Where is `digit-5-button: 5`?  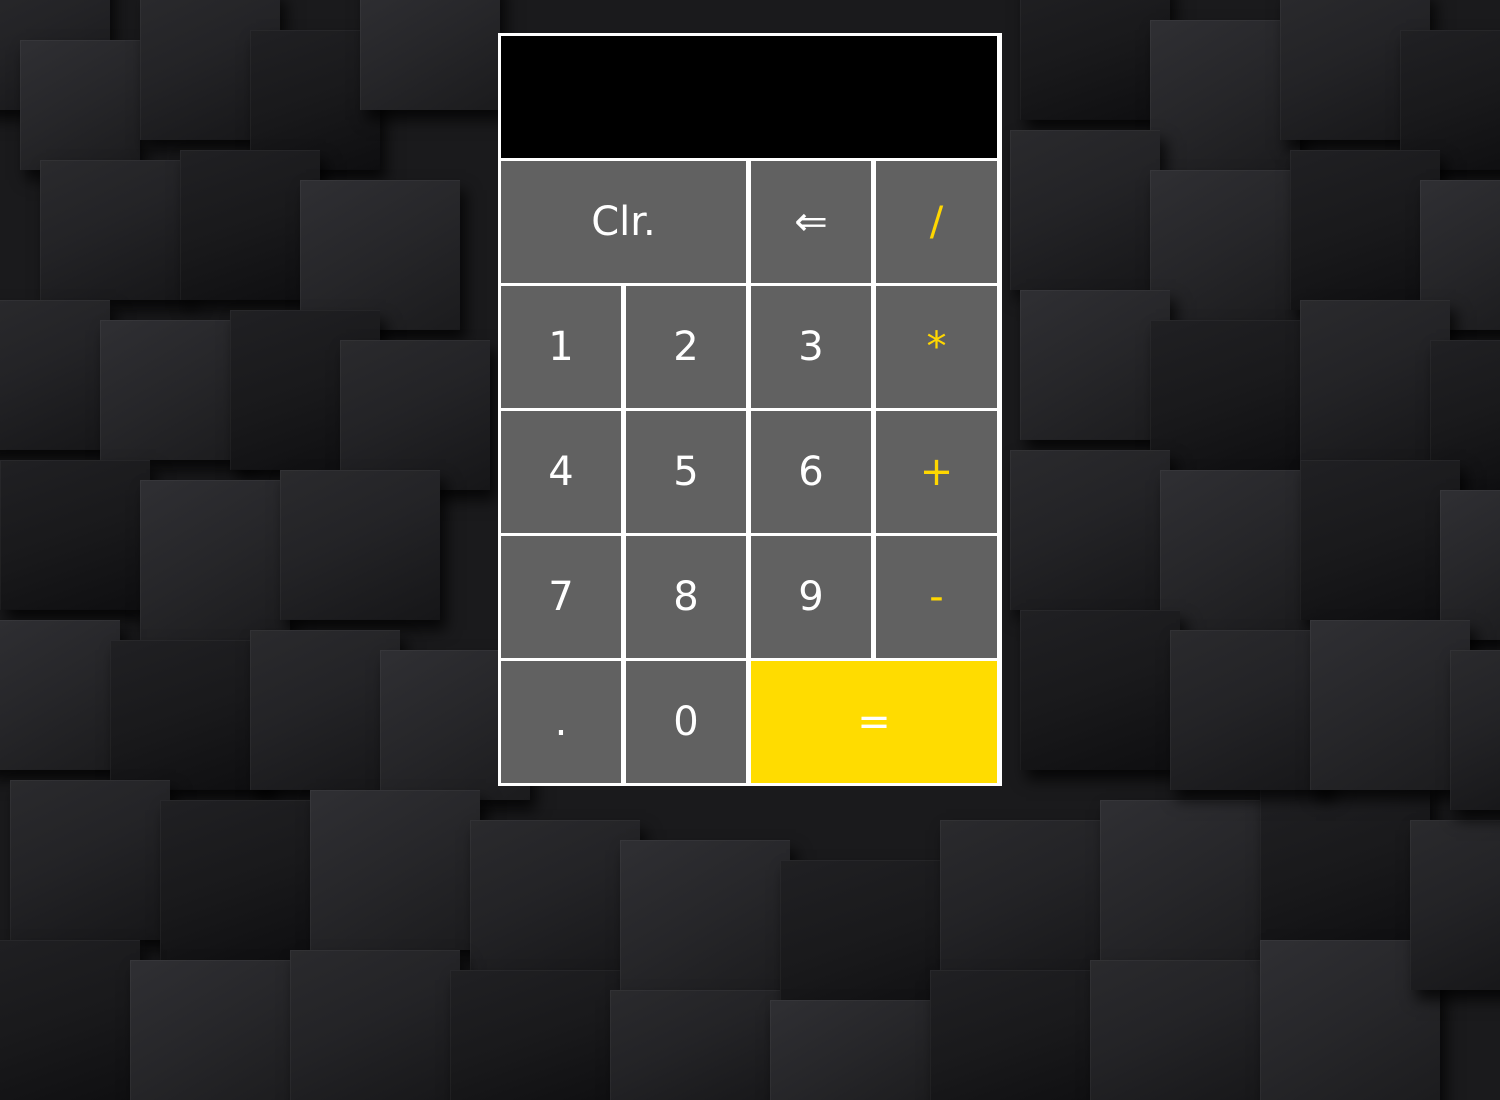
digit-5-button: 5 is located at coordinates (686, 472).